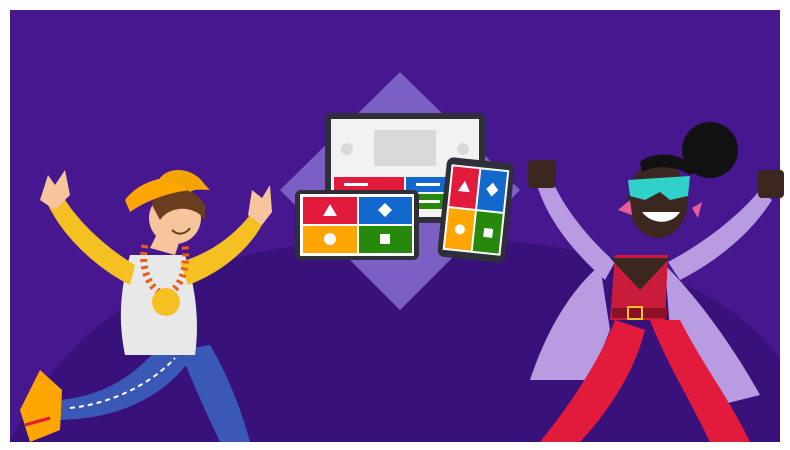 Image resolution: width=790 pixels, height=450 pixels. Describe the element at coordinates (357, 225) in the screenshot. I see `tablet-icon` at that location.